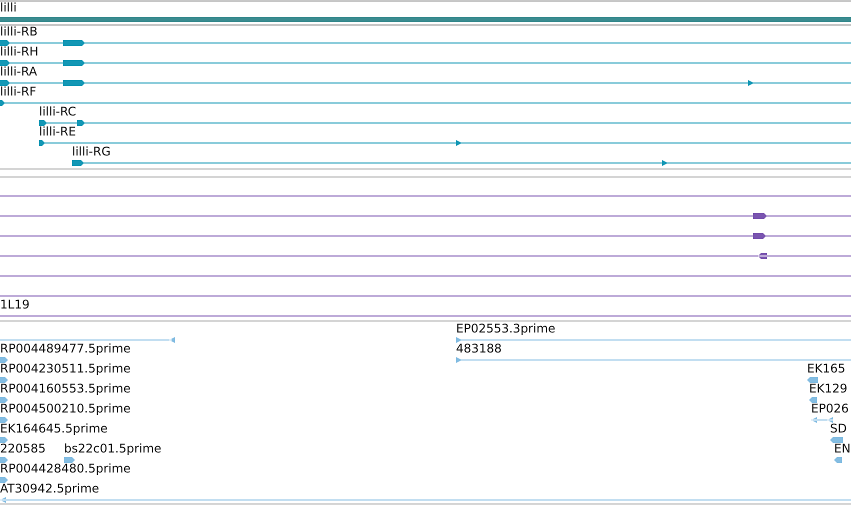  I want to click on feature-label: bs22c01.5prime, so click(113, 448).